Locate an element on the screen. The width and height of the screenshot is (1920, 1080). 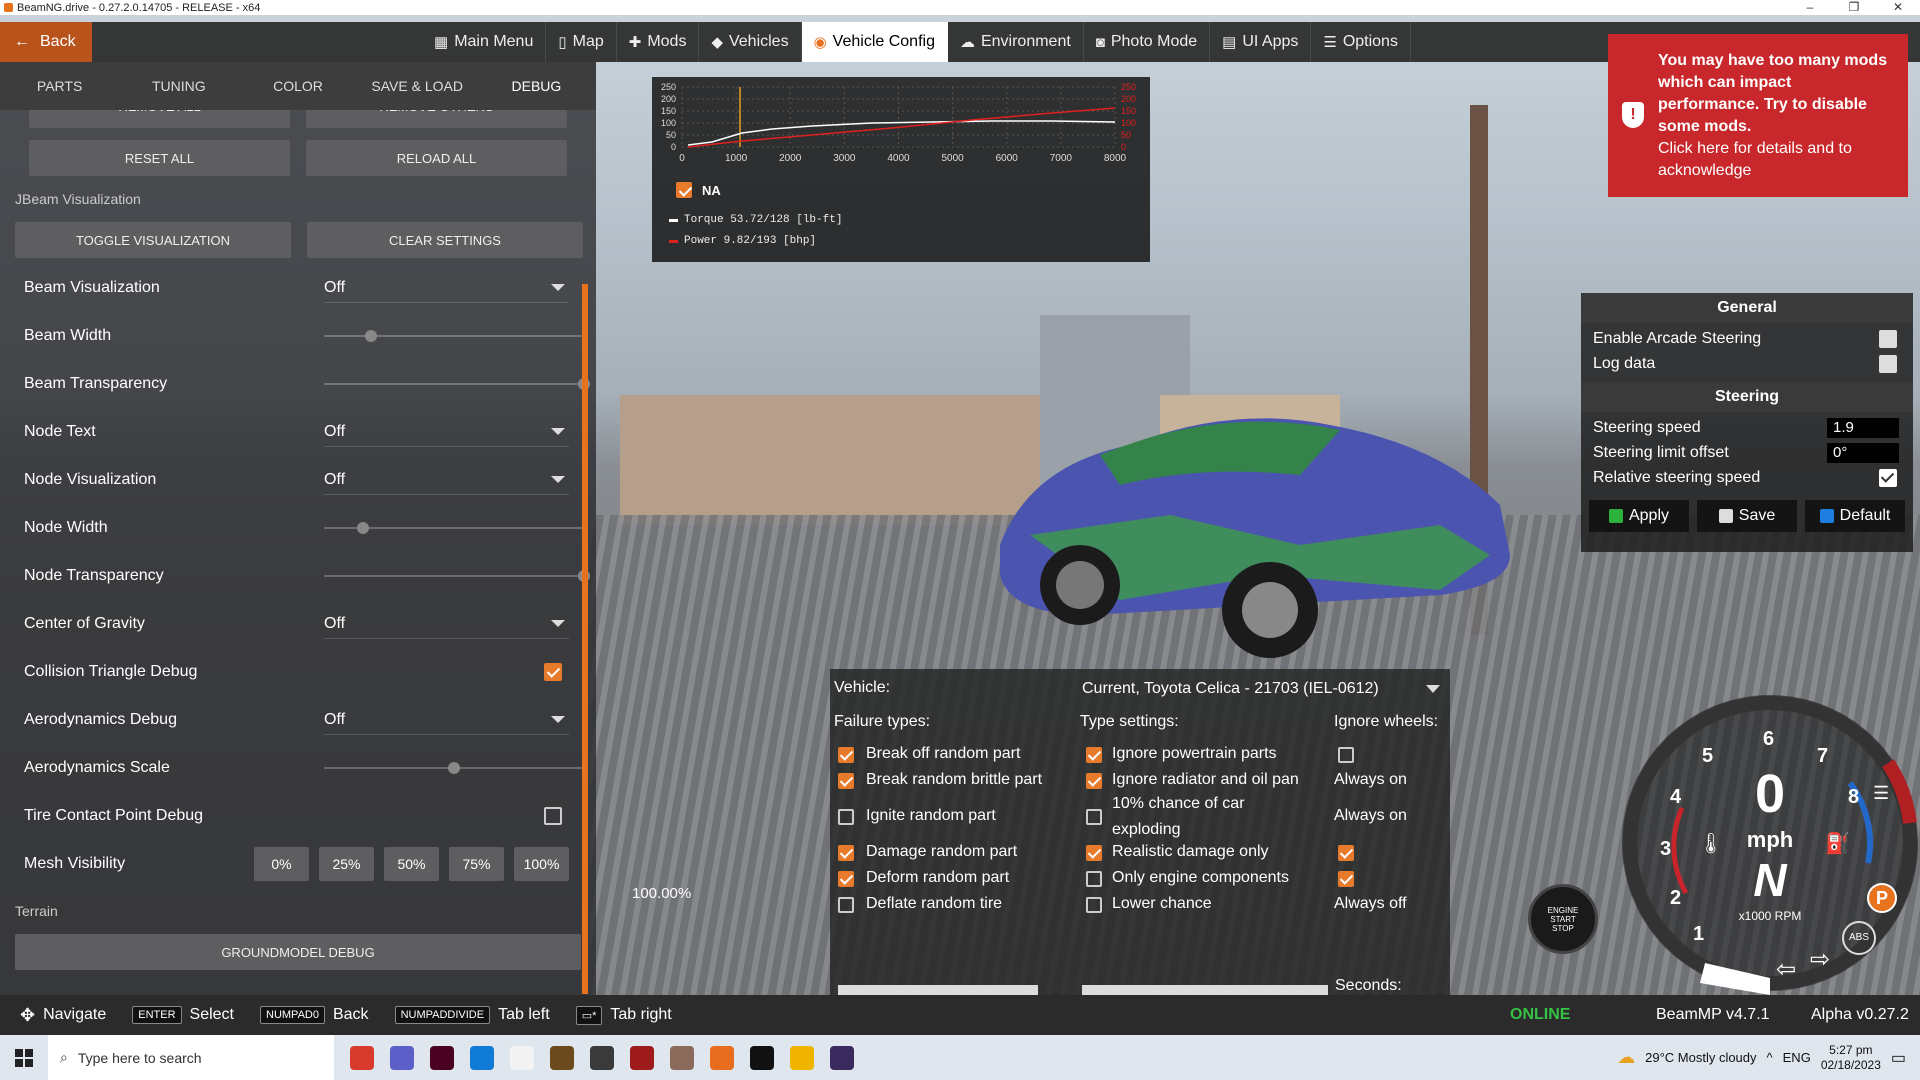
tab-save-load: SAVE & LOAD is located at coordinates (417, 86).